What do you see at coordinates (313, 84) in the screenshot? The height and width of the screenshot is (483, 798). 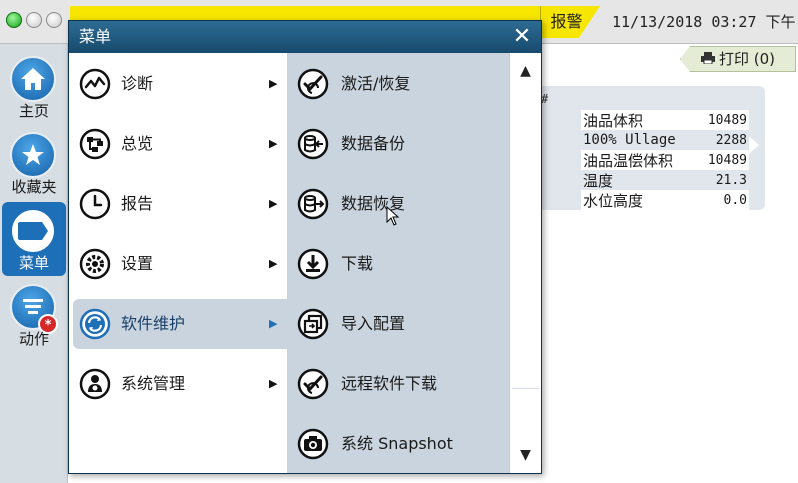 I see `activate-restore-icon` at bounding box center [313, 84].